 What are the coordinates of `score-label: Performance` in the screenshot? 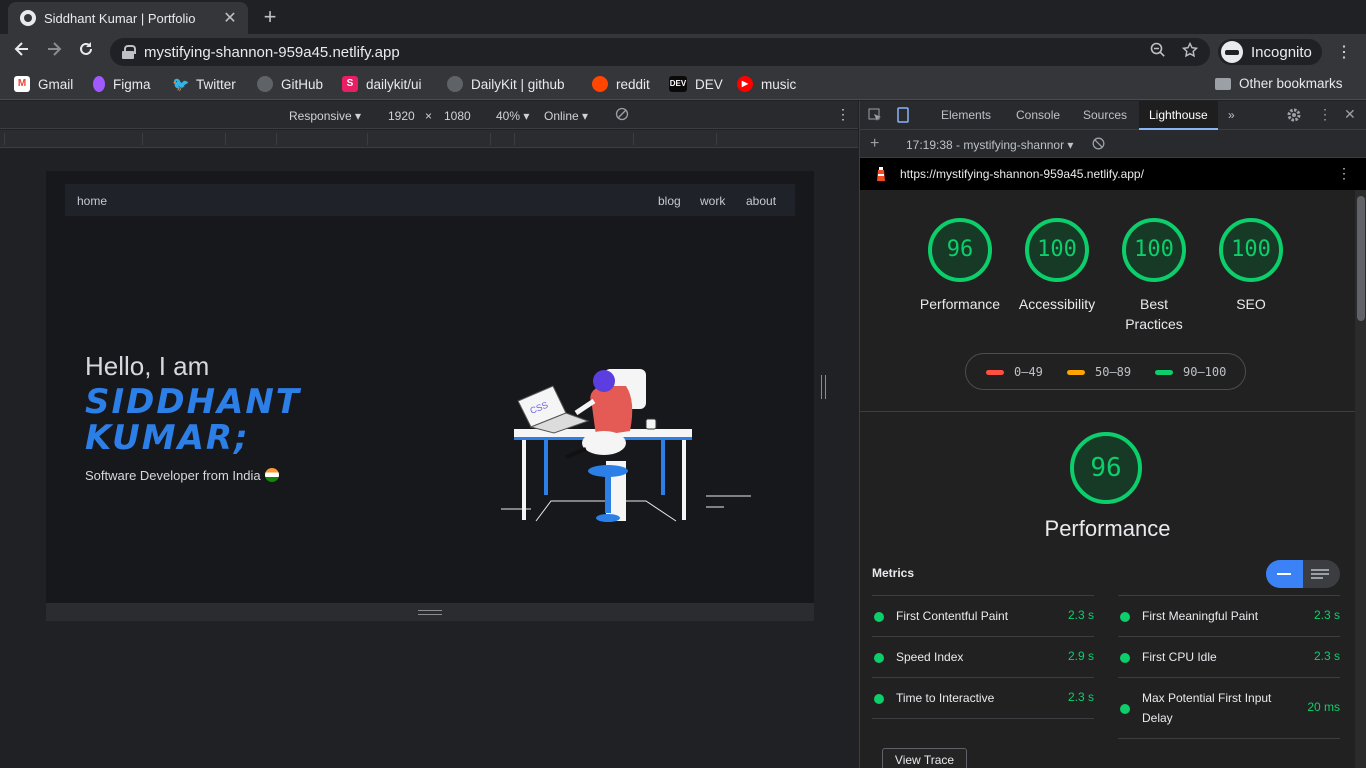 It's located at (960, 304).